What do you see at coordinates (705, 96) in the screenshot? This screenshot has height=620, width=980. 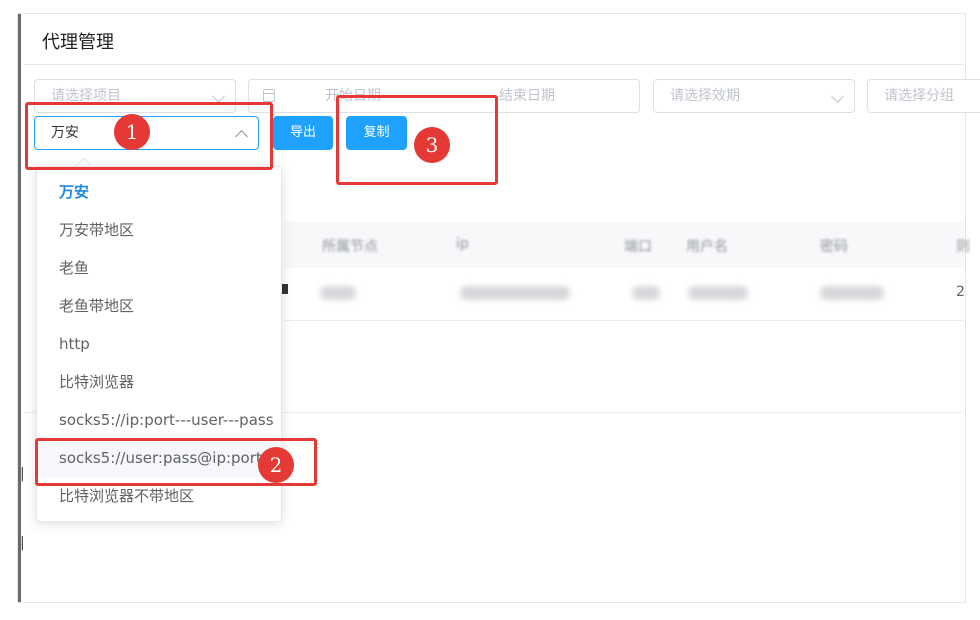 I see `validity-select-placeholder: 请选择效期` at bounding box center [705, 96].